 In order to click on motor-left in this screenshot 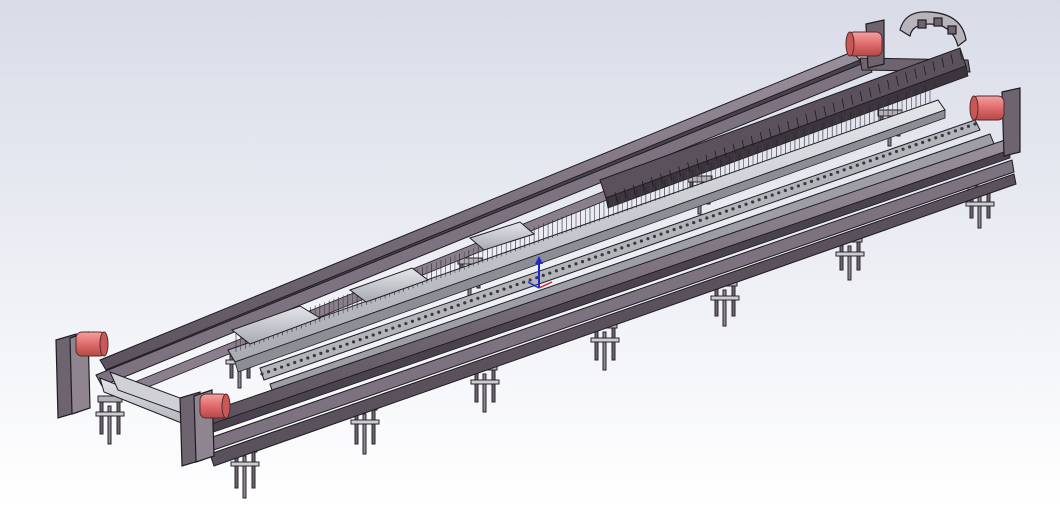, I will do `click(92, 344)`.